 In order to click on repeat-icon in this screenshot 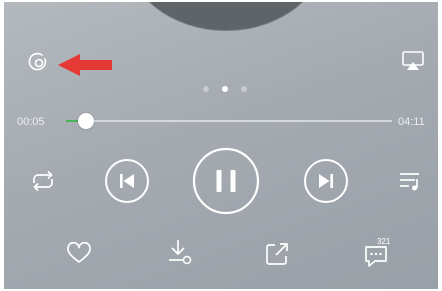, I will do `click(43, 181)`.